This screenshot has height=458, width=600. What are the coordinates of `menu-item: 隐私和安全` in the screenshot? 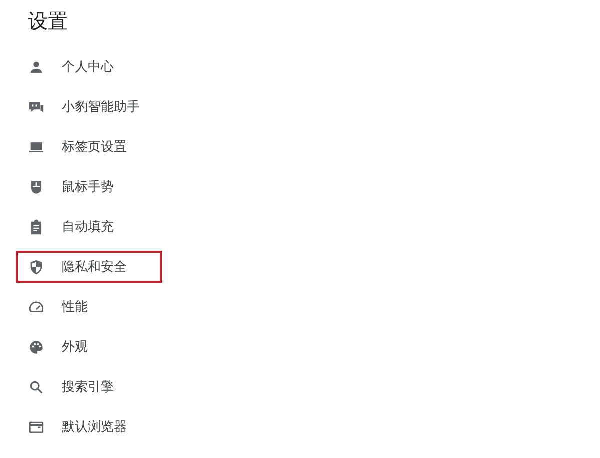 It's located at (89, 267).